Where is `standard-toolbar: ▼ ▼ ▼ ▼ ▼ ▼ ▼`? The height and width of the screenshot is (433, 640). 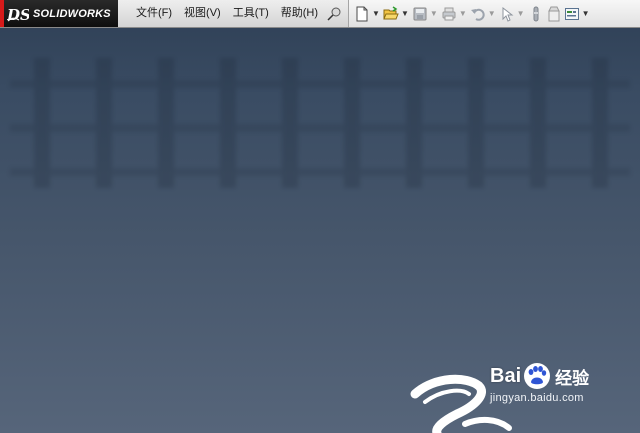 standard-toolbar: ▼ ▼ ▼ ▼ ▼ ▼ ▼ is located at coordinates (494, 13).